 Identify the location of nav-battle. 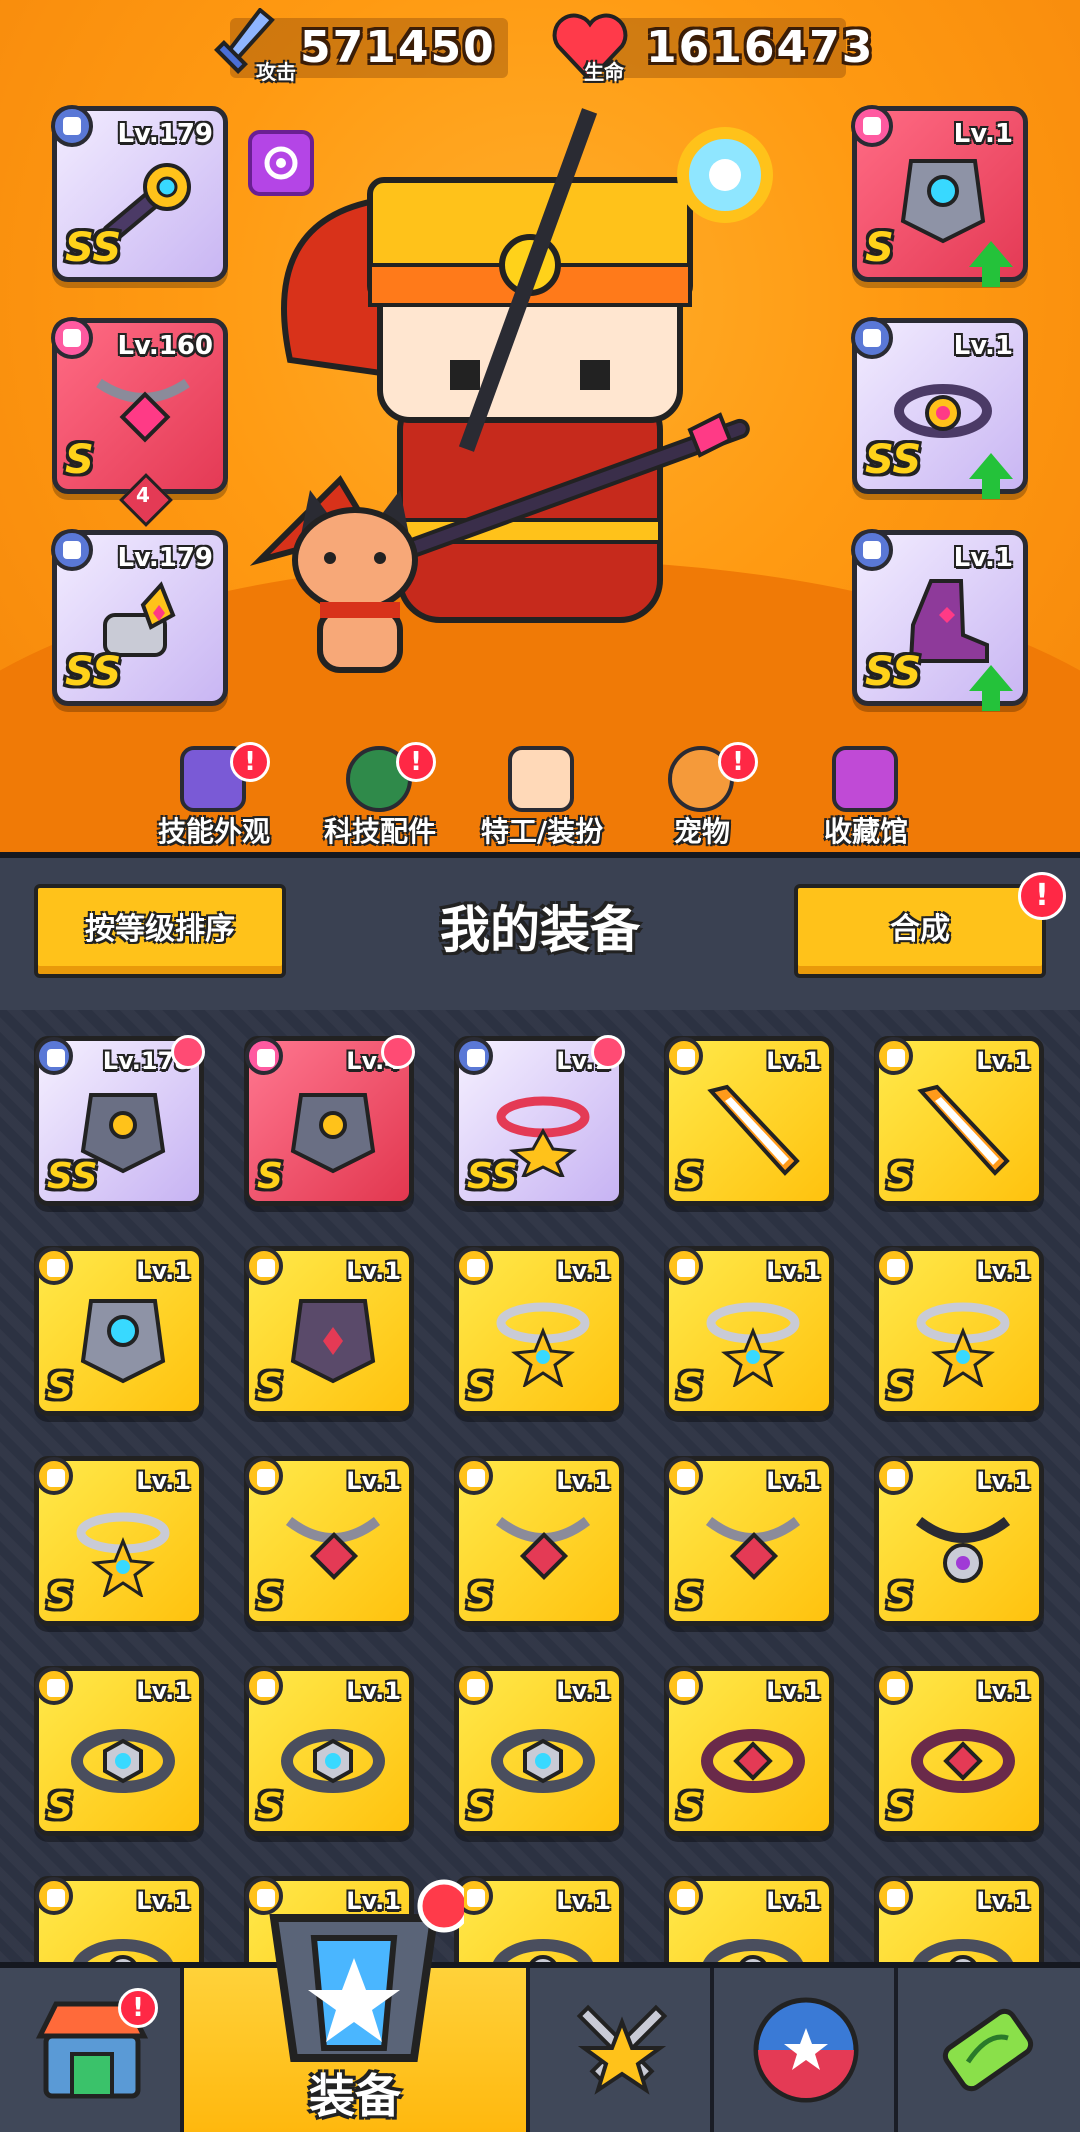
(622, 2050).